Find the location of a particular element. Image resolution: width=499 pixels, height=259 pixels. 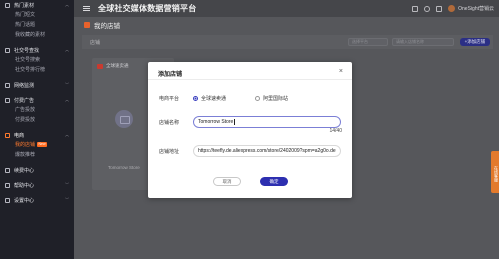

sidebar-group-label: 社交号查找 is located at coordinates (27, 50).